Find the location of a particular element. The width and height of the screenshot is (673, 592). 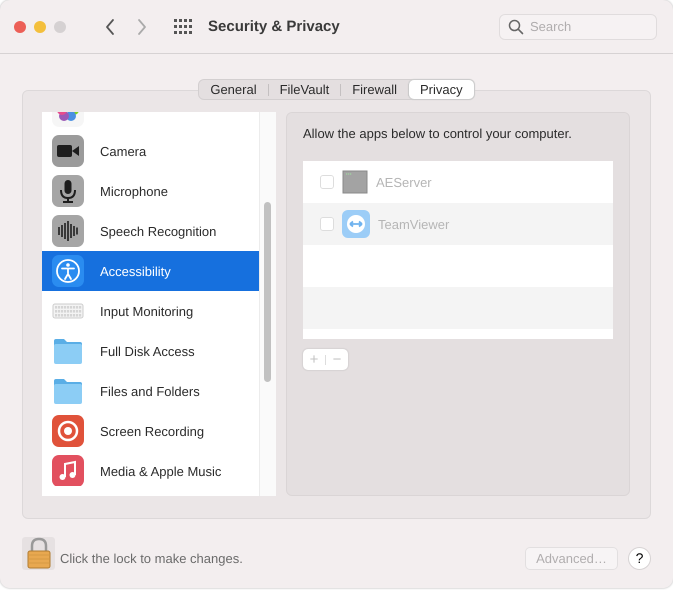

search-icon is located at coordinates (516, 26).